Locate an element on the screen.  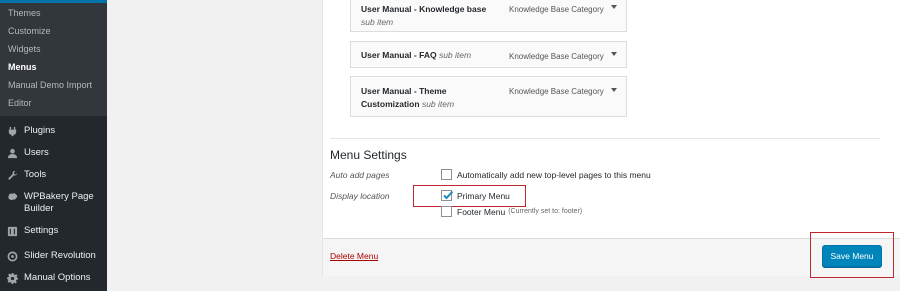
sidebar-item-label: Slider Revolution is located at coordinates (60, 255).